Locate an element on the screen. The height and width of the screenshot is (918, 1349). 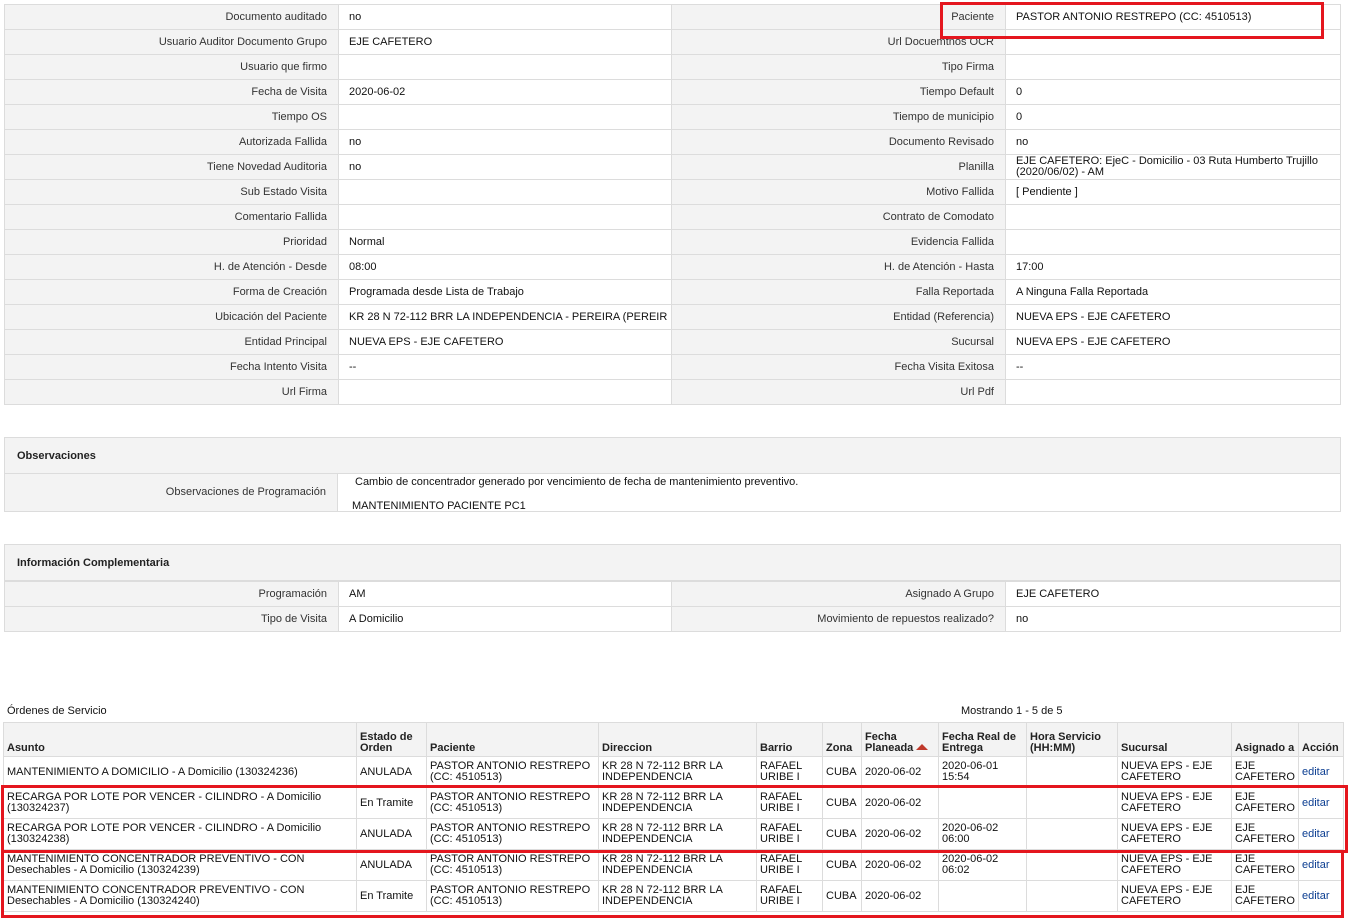
detail-value: 17:00 is located at coordinates (1173, 267).